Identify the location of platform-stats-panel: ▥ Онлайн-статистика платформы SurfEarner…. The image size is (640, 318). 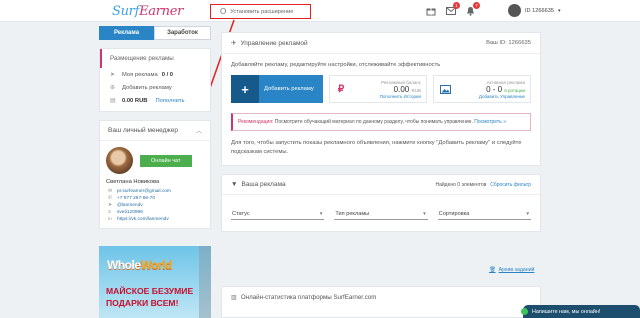
(381, 302).